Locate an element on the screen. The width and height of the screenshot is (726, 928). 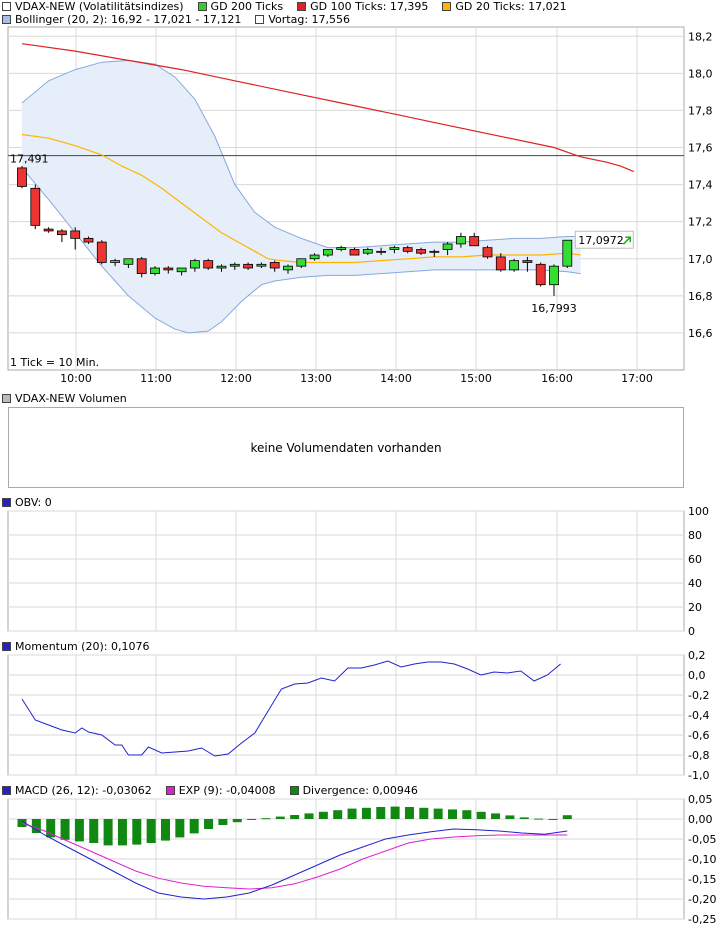
y-tick-label: 17,6 is located at coordinates (700, 148).